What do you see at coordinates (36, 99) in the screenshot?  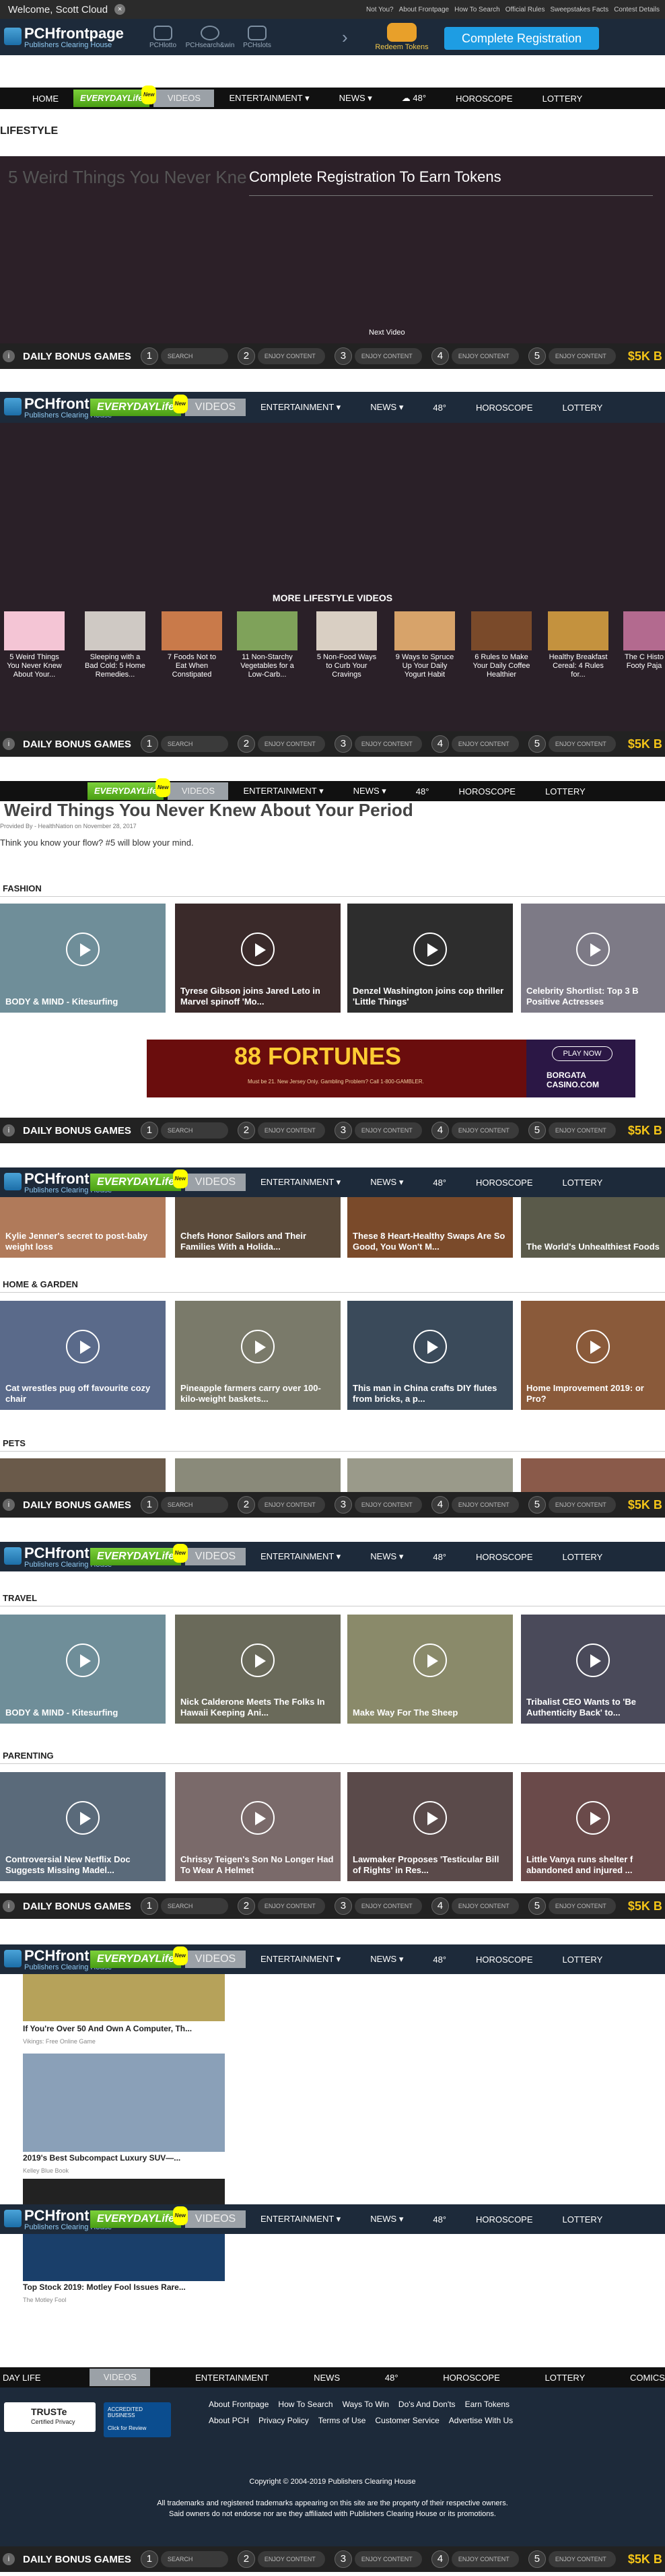 I see `nav-home: HOME` at bounding box center [36, 99].